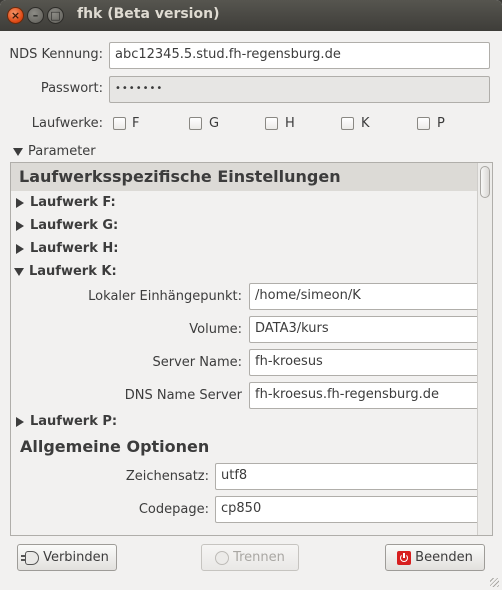 The image size is (502, 590). Describe the element at coordinates (351, 509) in the screenshot. I see `codepage-input: cp850` at that location.